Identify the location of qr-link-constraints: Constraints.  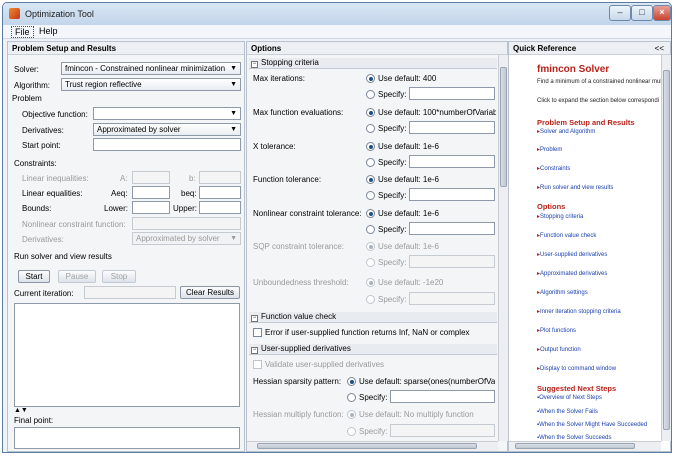
(553, 168).